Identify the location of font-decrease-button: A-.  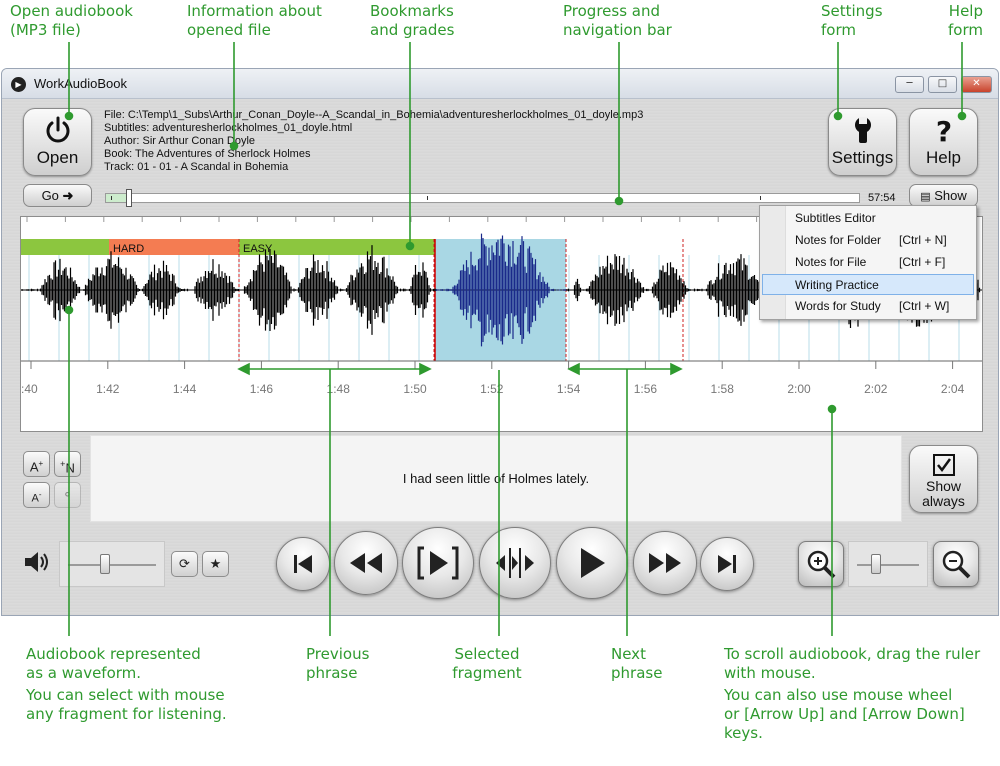
(36, 495).